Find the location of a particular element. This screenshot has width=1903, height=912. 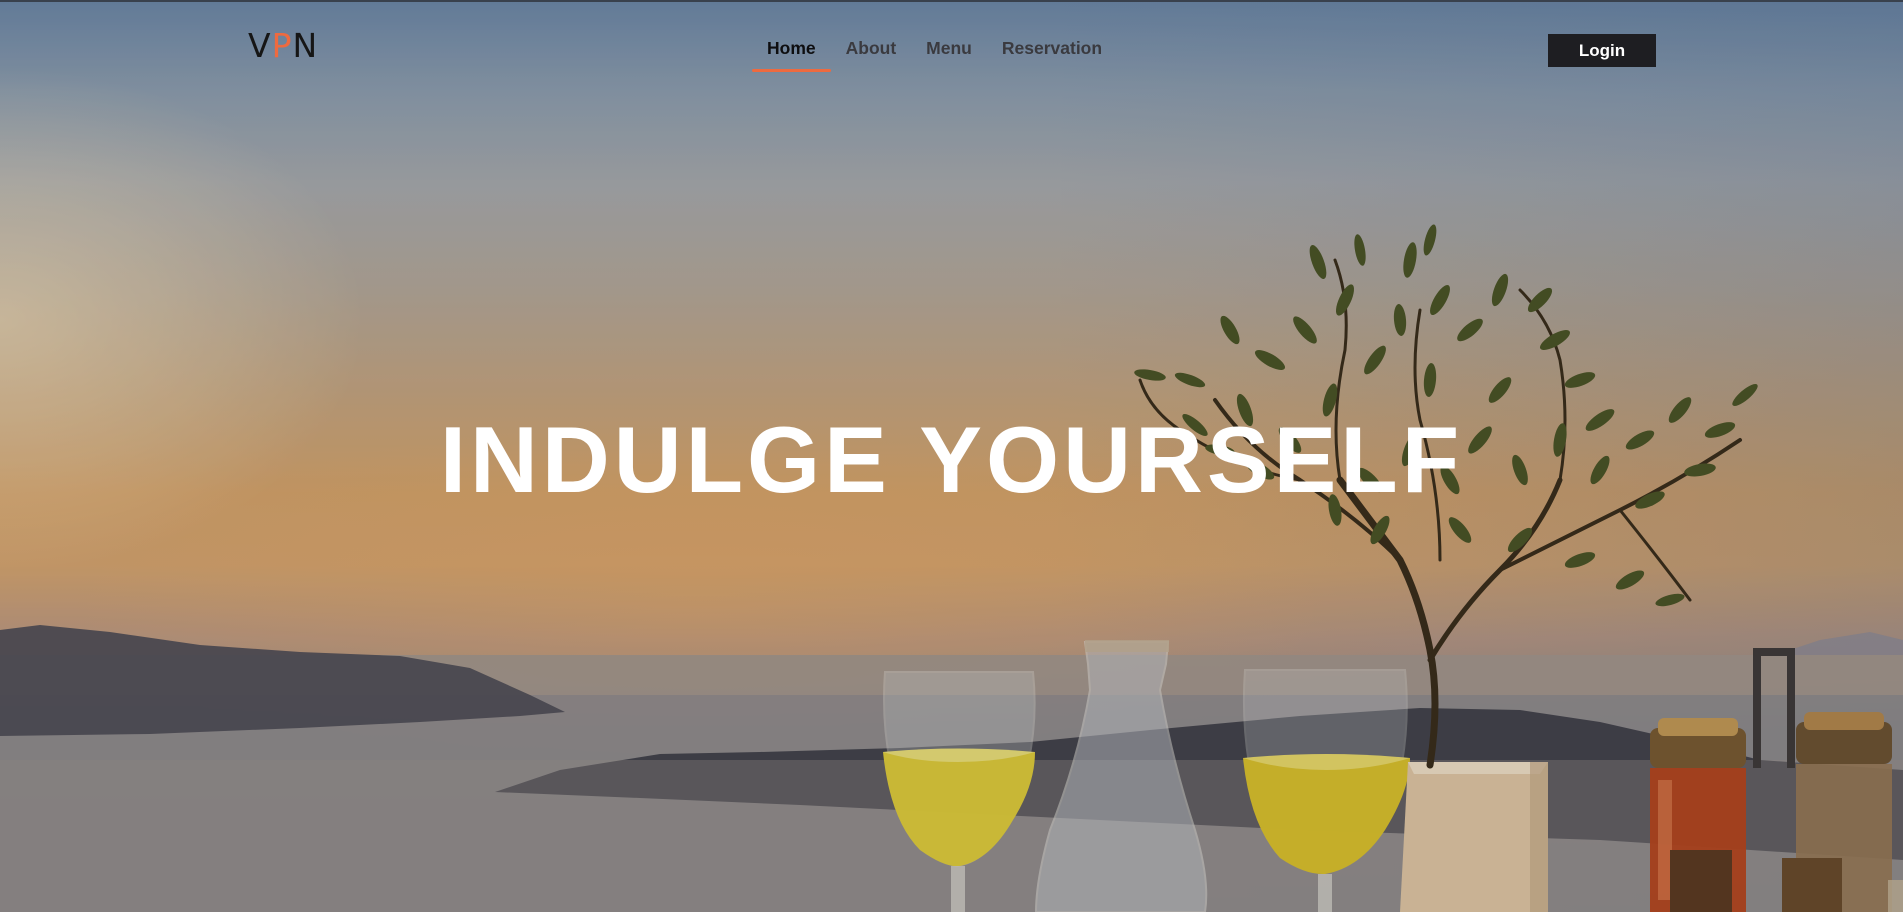

logo-letter-n: N is located at coordinates (305, 45).